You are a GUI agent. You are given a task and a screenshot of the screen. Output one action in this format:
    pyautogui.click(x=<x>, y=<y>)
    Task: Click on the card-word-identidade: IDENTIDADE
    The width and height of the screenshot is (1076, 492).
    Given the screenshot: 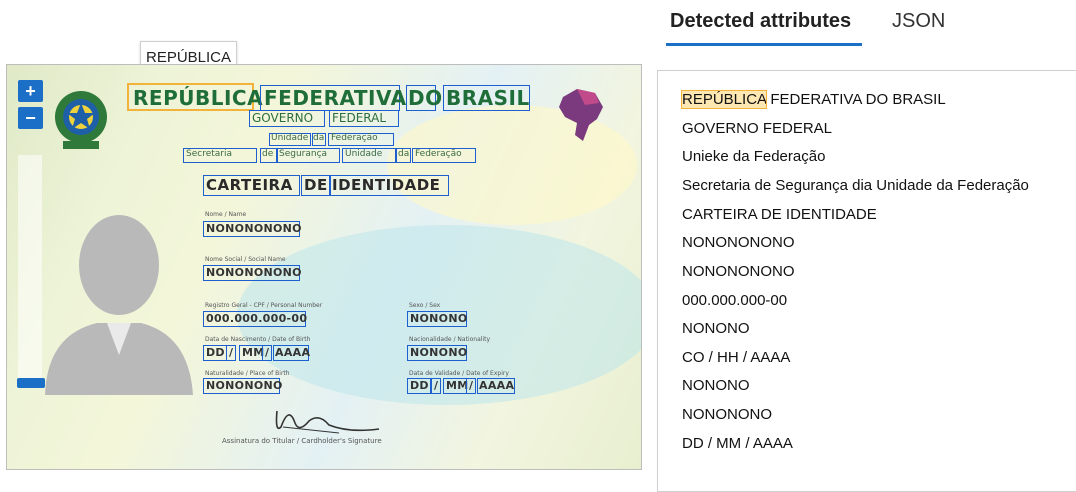 What is the action you would take?
    pyautogui.click(x=386, y=185)
    